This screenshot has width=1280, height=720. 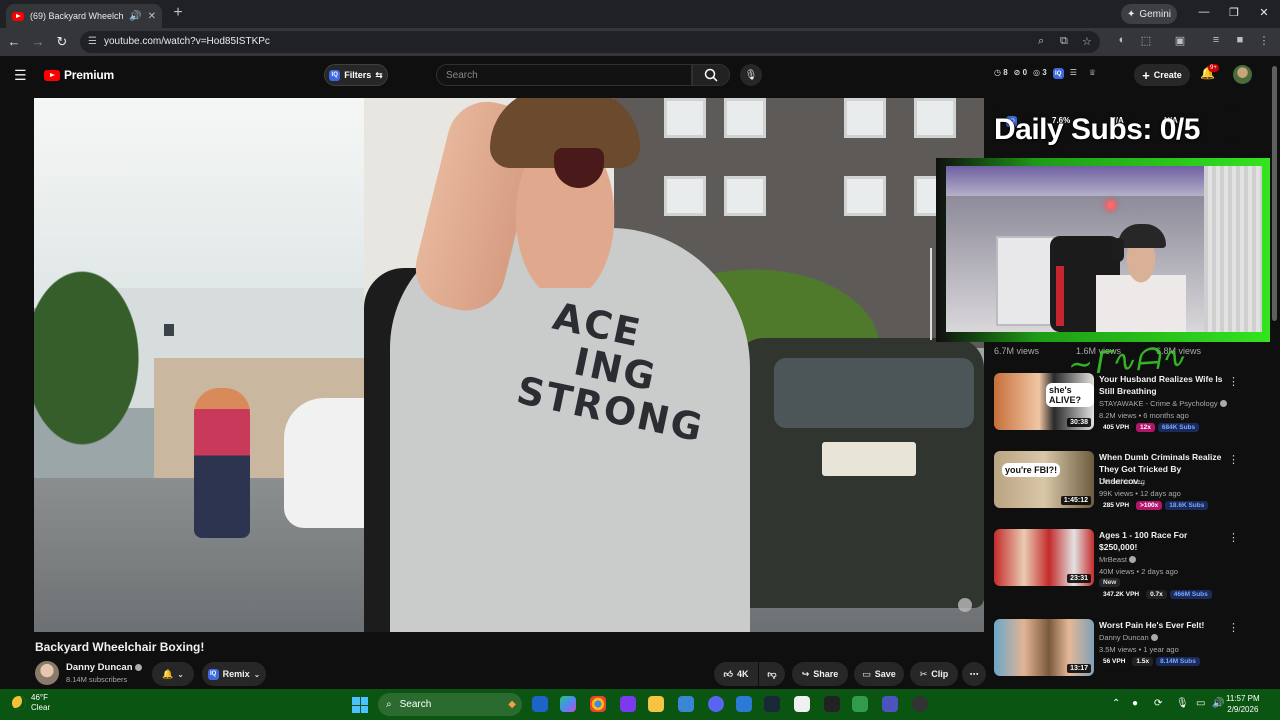 I want to click on save-button: ▭ Save, so click(x=879, y=674).